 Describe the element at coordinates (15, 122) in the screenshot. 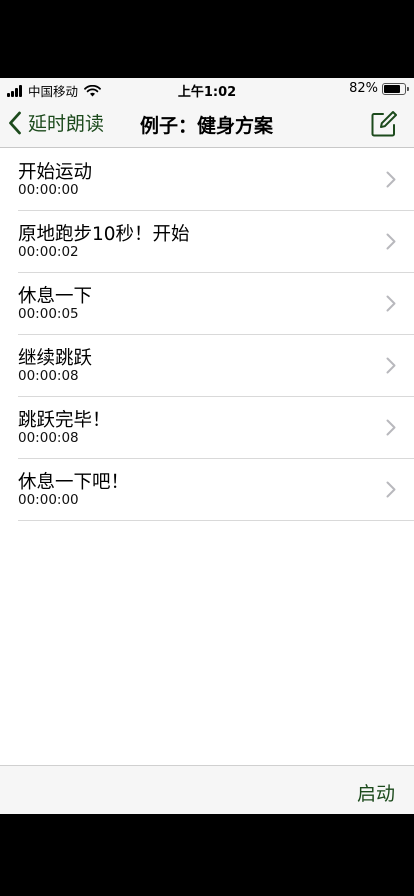

I see `chevron-left-icon` at that location.